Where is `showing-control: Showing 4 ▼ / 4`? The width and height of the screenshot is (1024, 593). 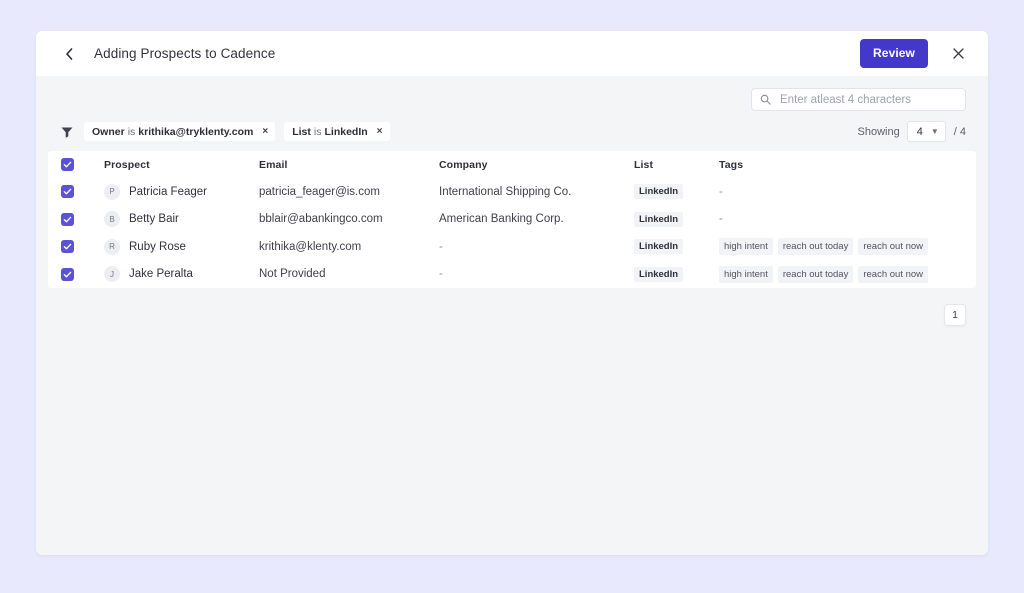
showing-control: Showing 4 ▼ / 4 is located at coordinates (912, 131).